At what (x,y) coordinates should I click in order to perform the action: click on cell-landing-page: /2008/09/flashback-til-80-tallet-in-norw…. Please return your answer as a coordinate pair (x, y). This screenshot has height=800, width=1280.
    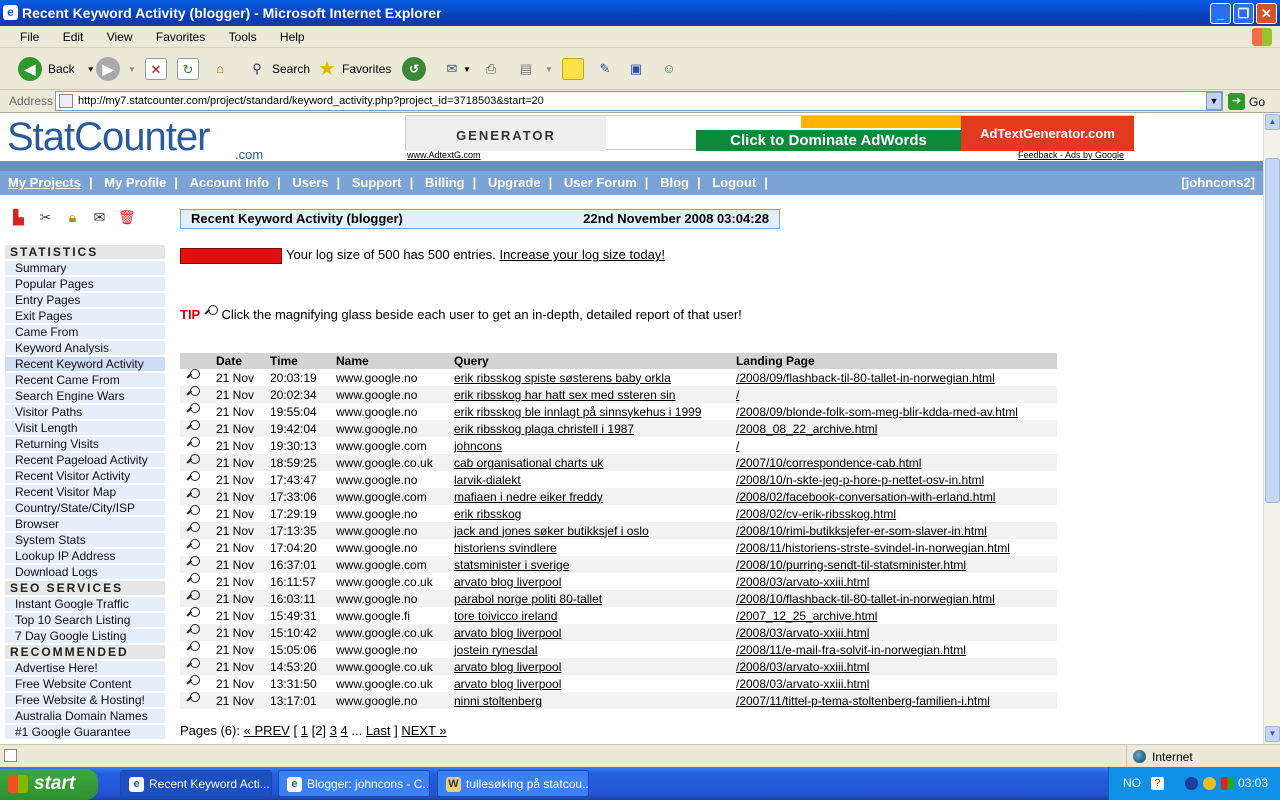
    Looking at the image, I should click on (865, 378).